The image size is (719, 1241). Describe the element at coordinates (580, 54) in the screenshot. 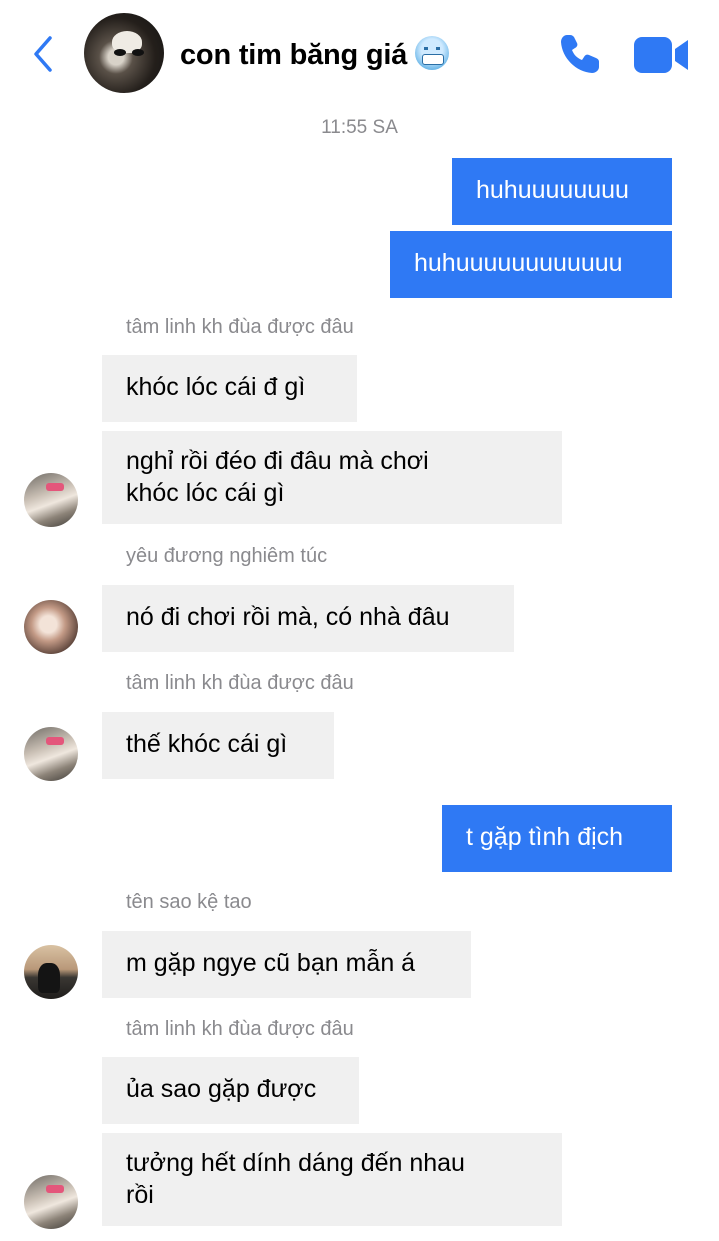

I see `phone-icon` at that location.